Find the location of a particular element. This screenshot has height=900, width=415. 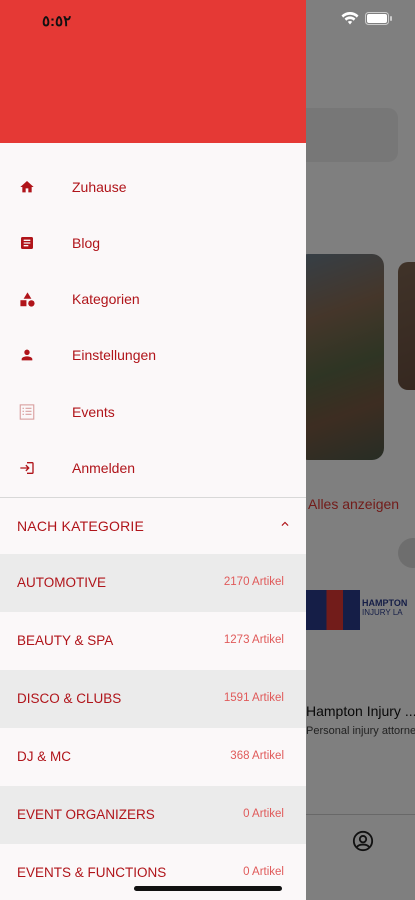

drawer-header: ٥:٥٢ is located at coordinates (153, 71).